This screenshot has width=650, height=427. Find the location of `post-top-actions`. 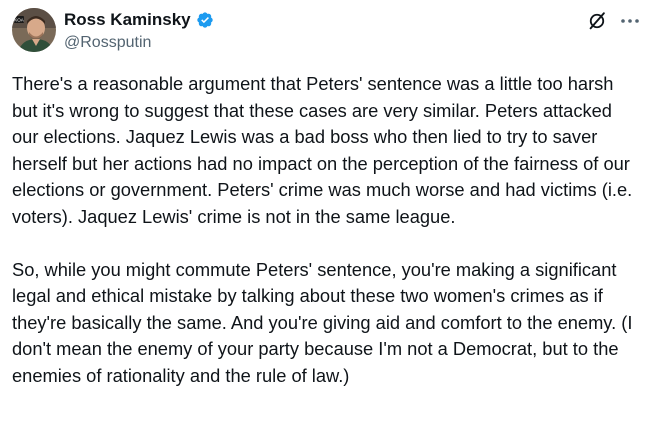

post-top-actions is located at coordinates (613, 21).